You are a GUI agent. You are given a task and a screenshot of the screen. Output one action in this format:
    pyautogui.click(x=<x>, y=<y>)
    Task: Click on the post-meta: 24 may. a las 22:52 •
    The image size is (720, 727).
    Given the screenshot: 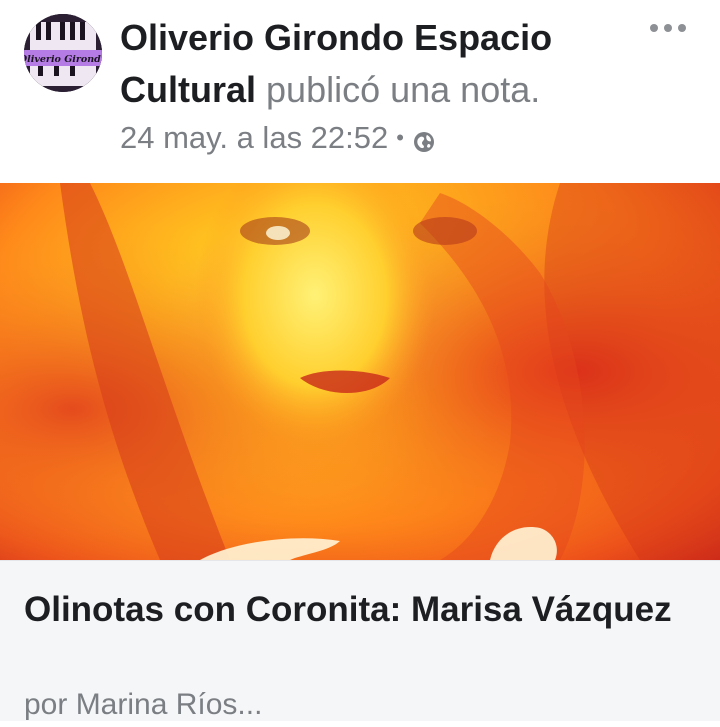 What is the action you would take?
    pyautogui.click(x=278, y=138)
    